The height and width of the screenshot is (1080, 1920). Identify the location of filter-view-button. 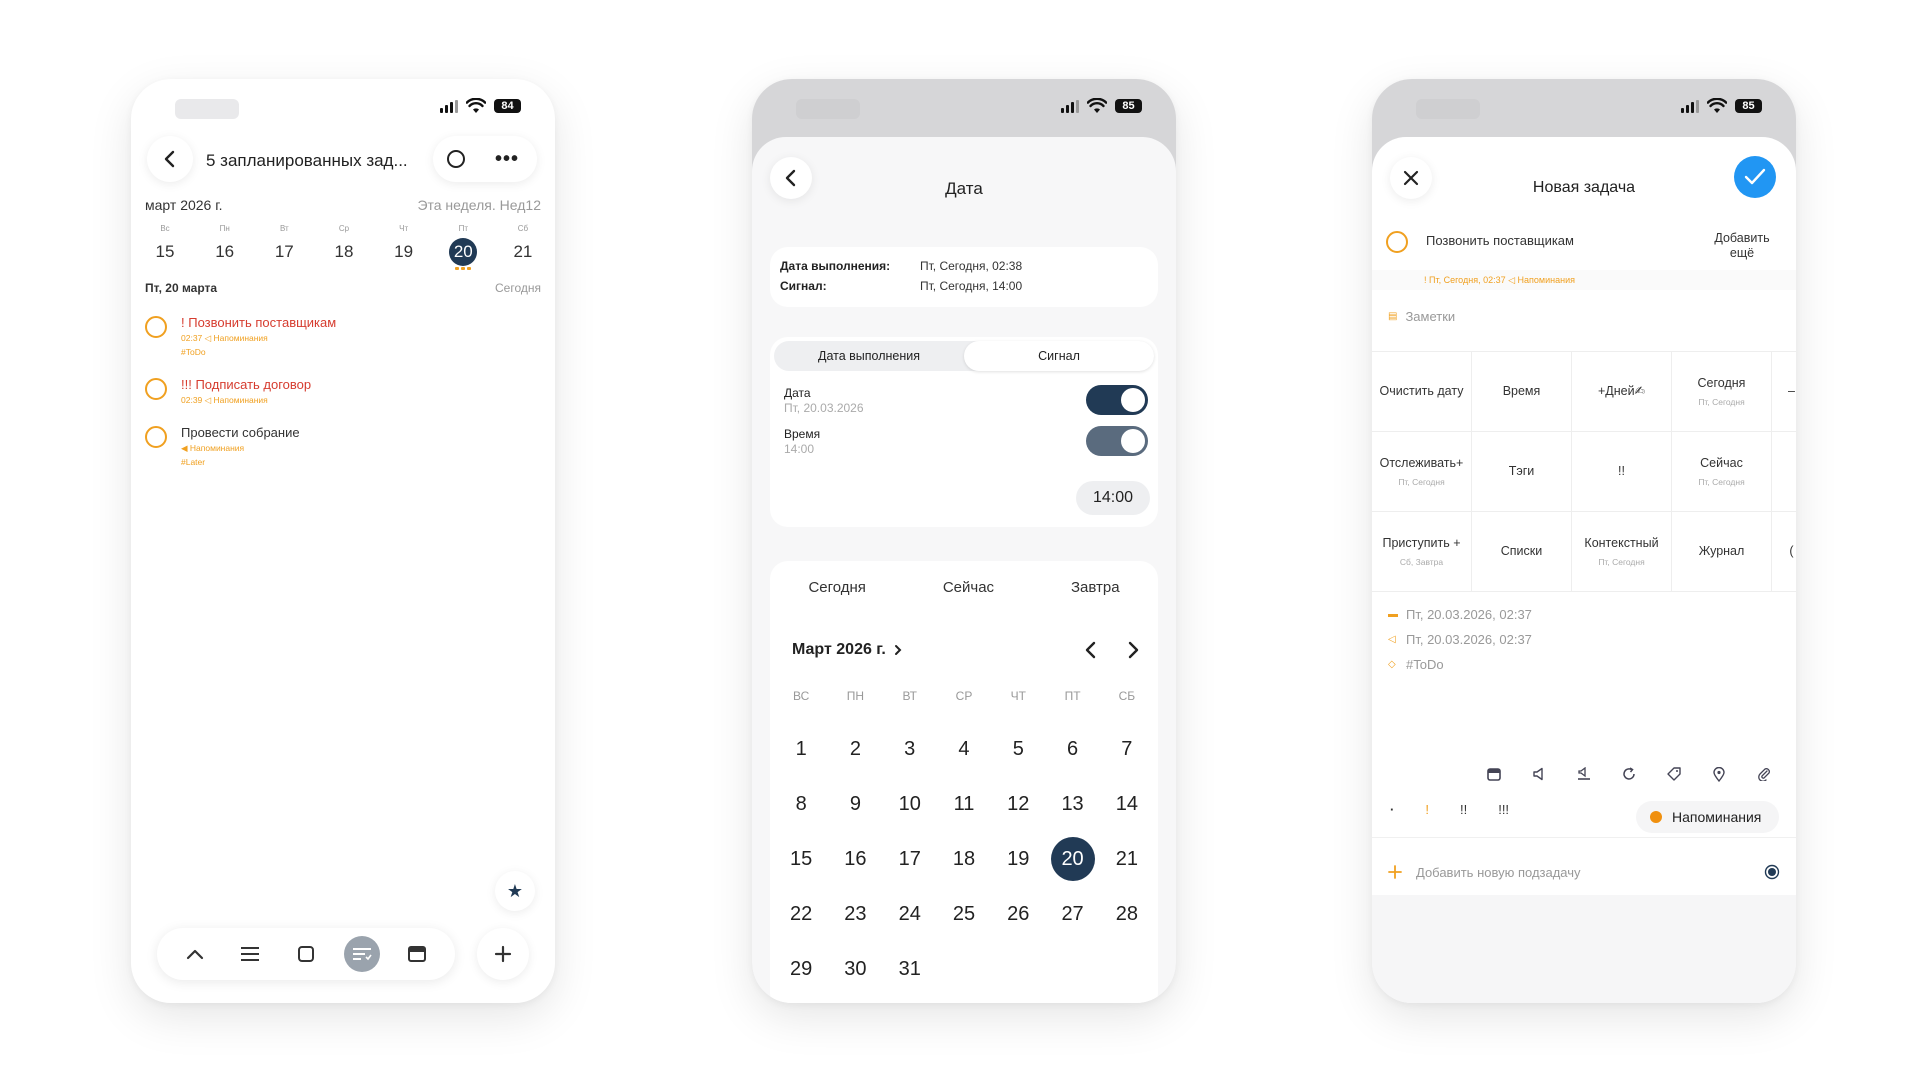
(361, 954).